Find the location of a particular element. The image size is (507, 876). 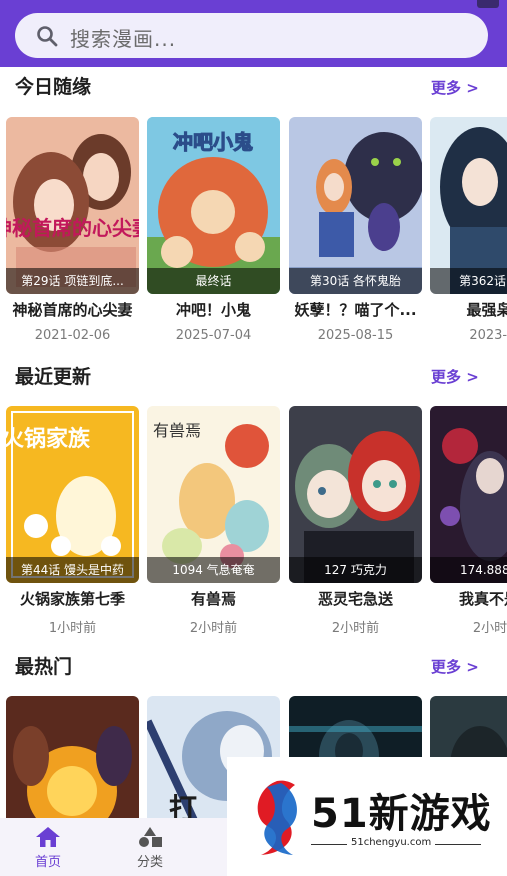

comic-title: 恶灵宅急送 is located at coordinates (355, 599).